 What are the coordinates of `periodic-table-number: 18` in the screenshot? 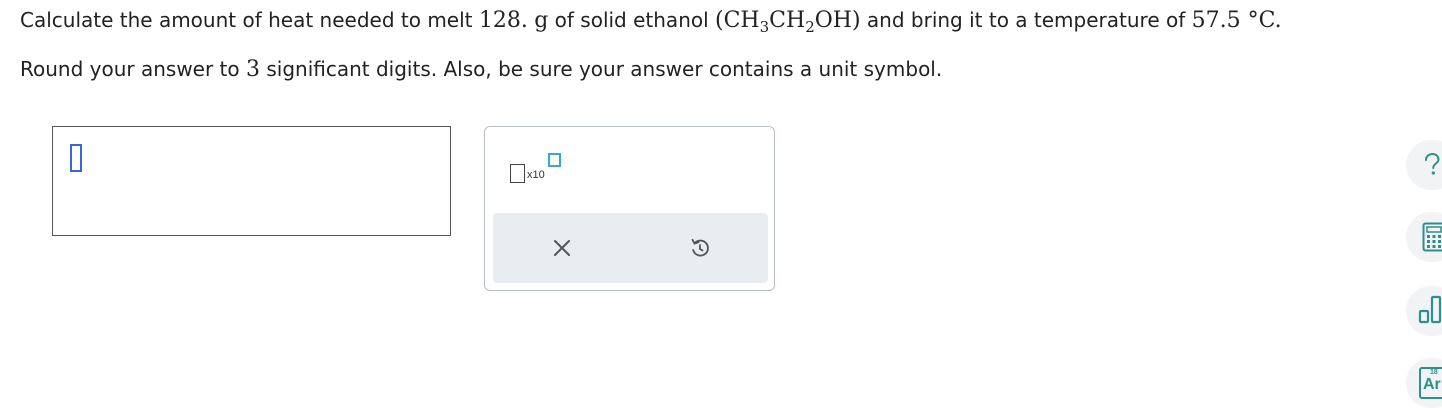 It's located at (1434, 372).